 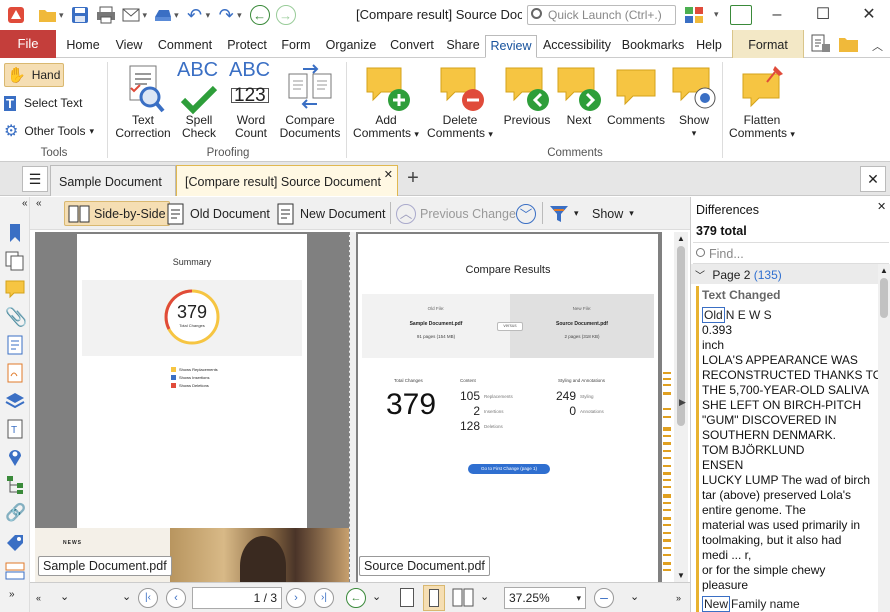 What do you see at coordinates (218, 213) in the screenshot?
I see `old-document-button: Old Document` at bounding box center [218, 213].